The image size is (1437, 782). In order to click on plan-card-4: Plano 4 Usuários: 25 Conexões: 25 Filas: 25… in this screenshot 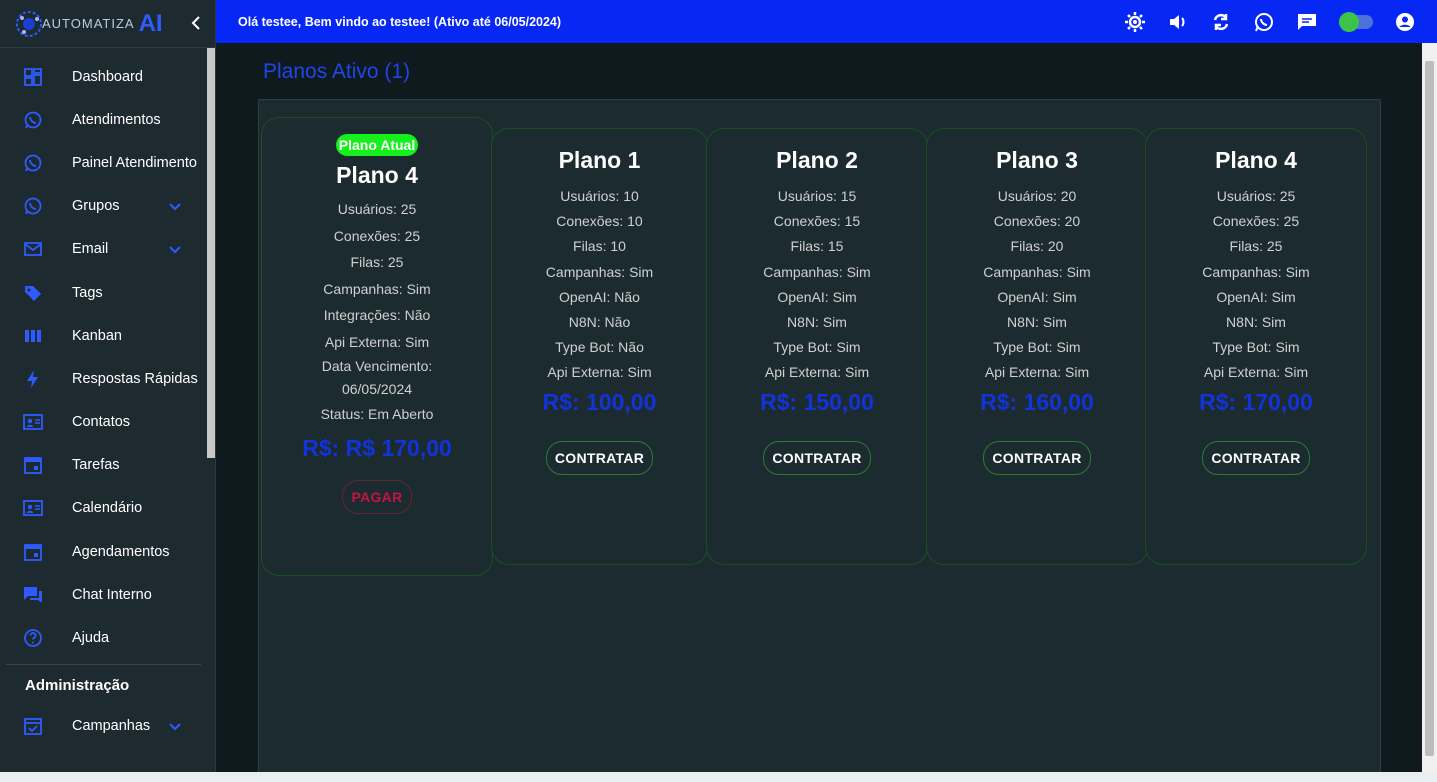, I will do `click(1256, 346)`.